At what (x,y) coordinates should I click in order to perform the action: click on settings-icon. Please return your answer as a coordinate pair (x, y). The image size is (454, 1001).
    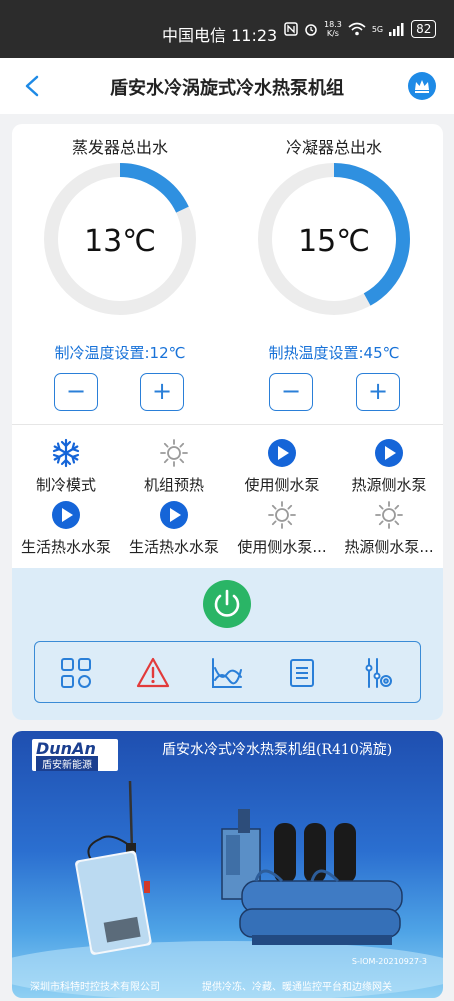
    Looking at the image, I should click on (378, 673).